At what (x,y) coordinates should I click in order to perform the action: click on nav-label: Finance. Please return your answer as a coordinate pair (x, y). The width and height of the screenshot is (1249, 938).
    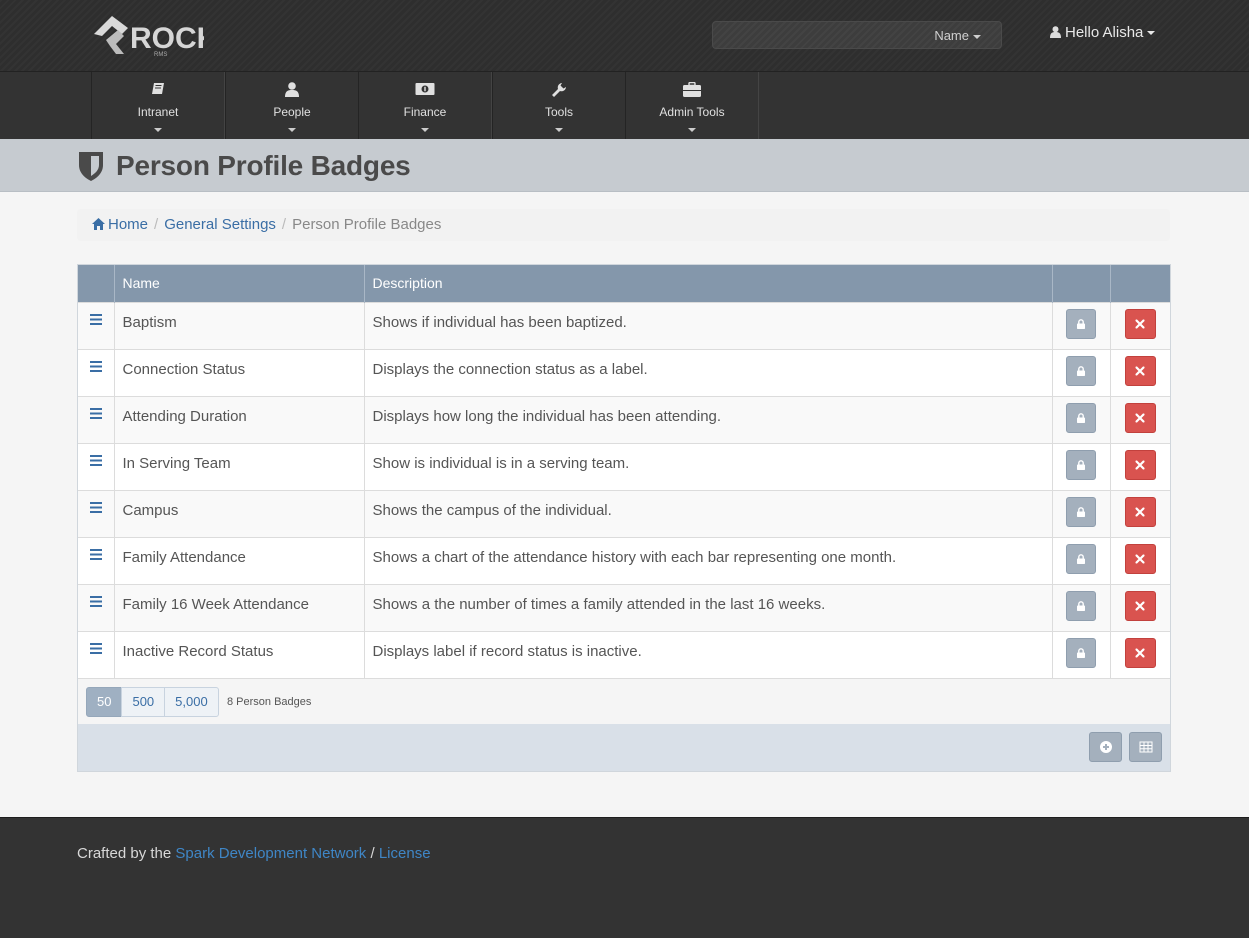
    Looking at the image, I should click on (425, 112).